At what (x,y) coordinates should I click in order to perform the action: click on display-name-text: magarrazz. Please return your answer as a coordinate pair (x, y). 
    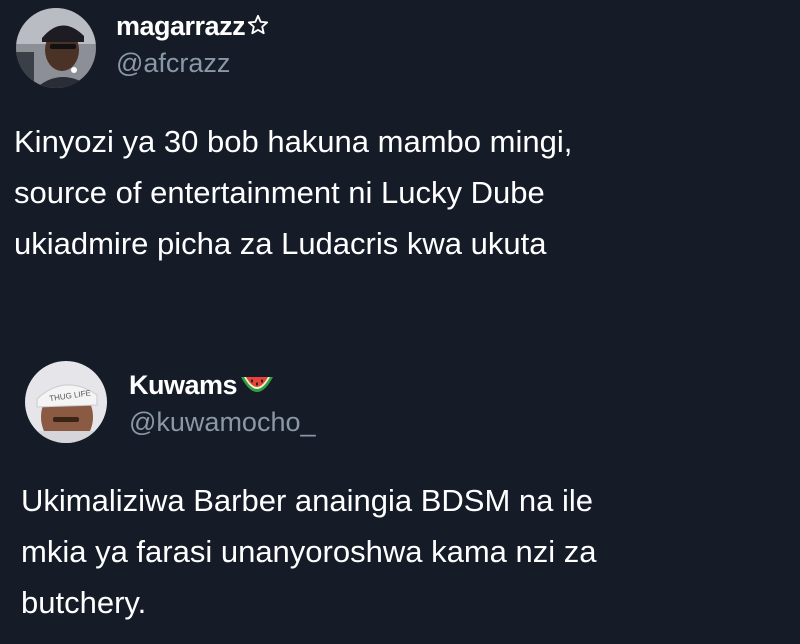
    Looking at the image, I should click on (181, 26).